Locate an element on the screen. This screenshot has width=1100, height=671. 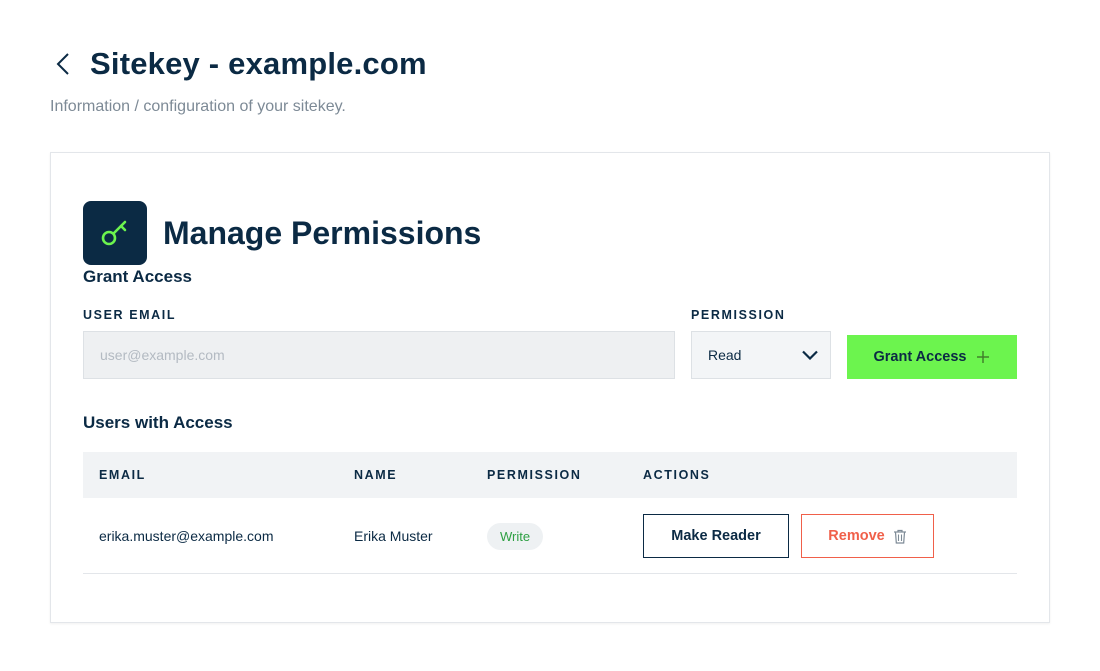
grant-access-button: Grant Access is located at coordinates (932, 357).